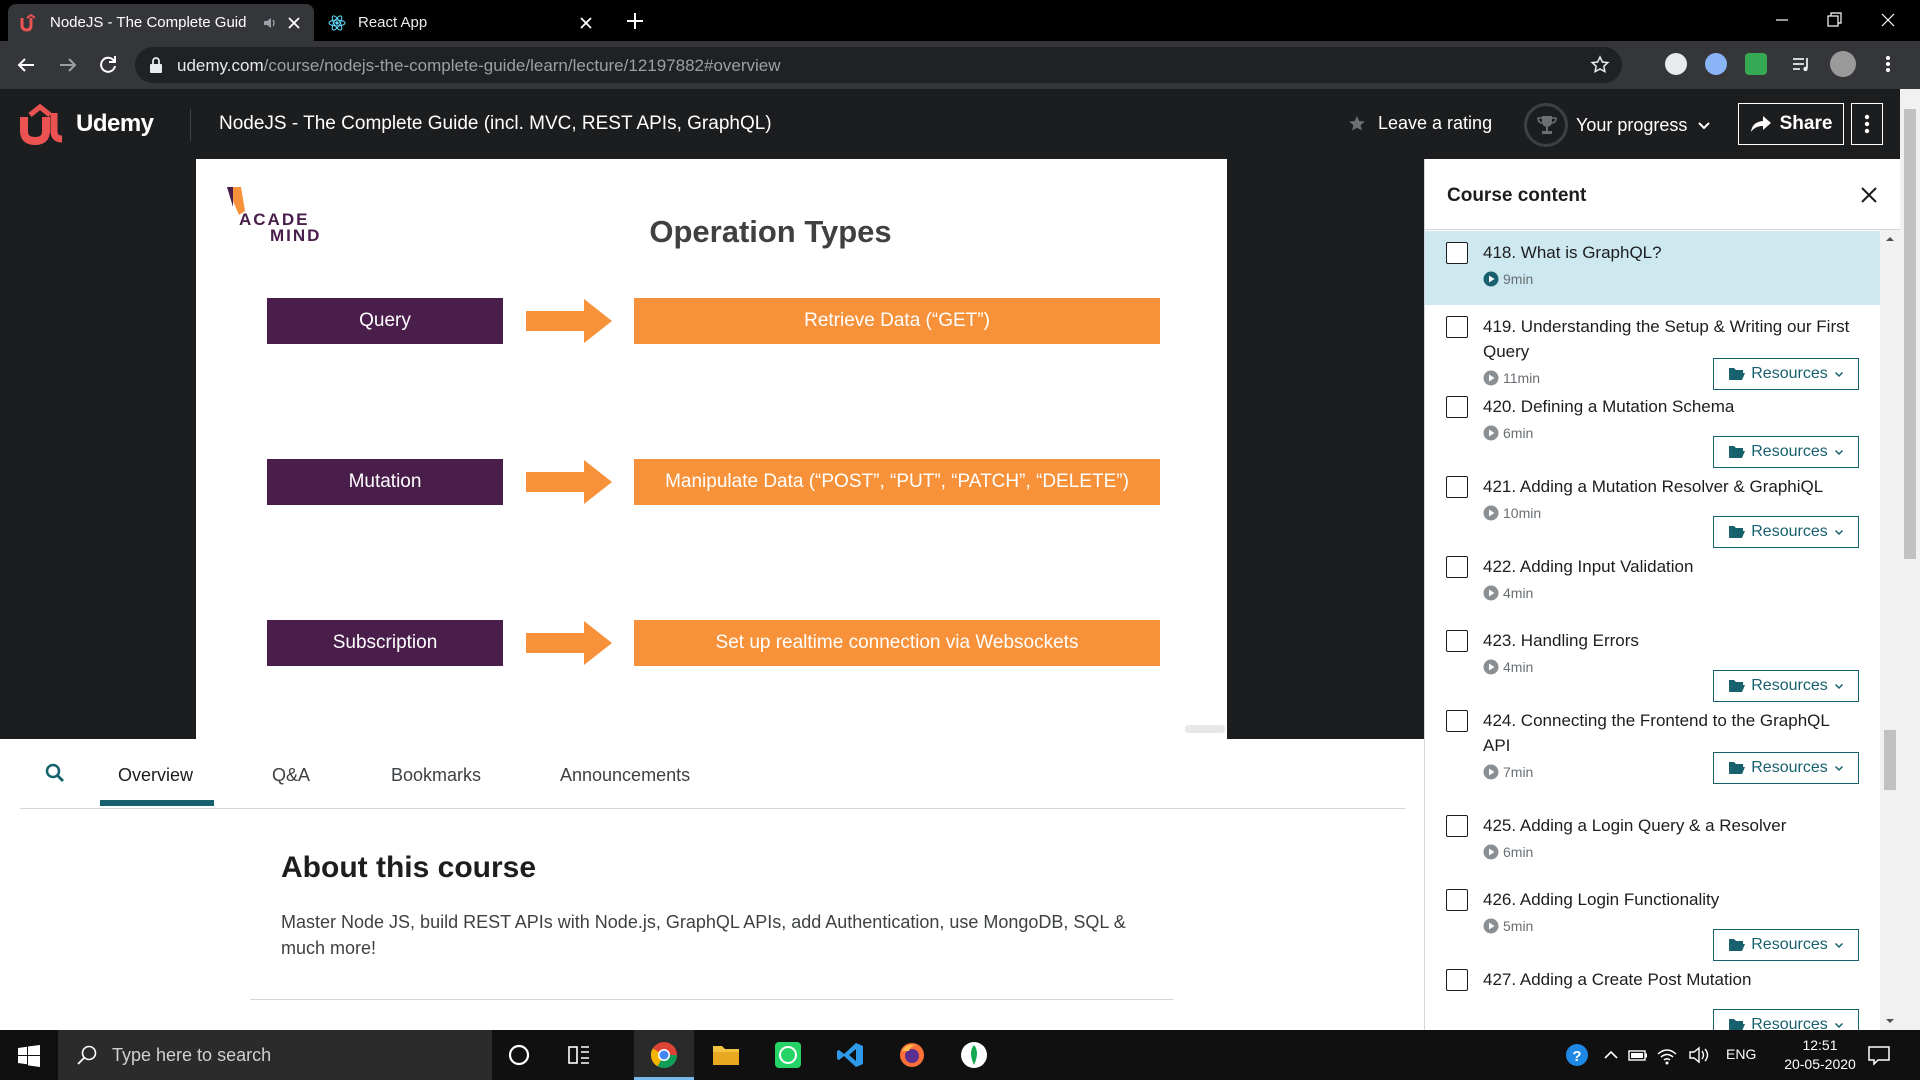 The image size is (1920, 1080). Describe the element at coordinates (635, 21) in the screenshot. I see `new-tab-plus-icon` at that location.